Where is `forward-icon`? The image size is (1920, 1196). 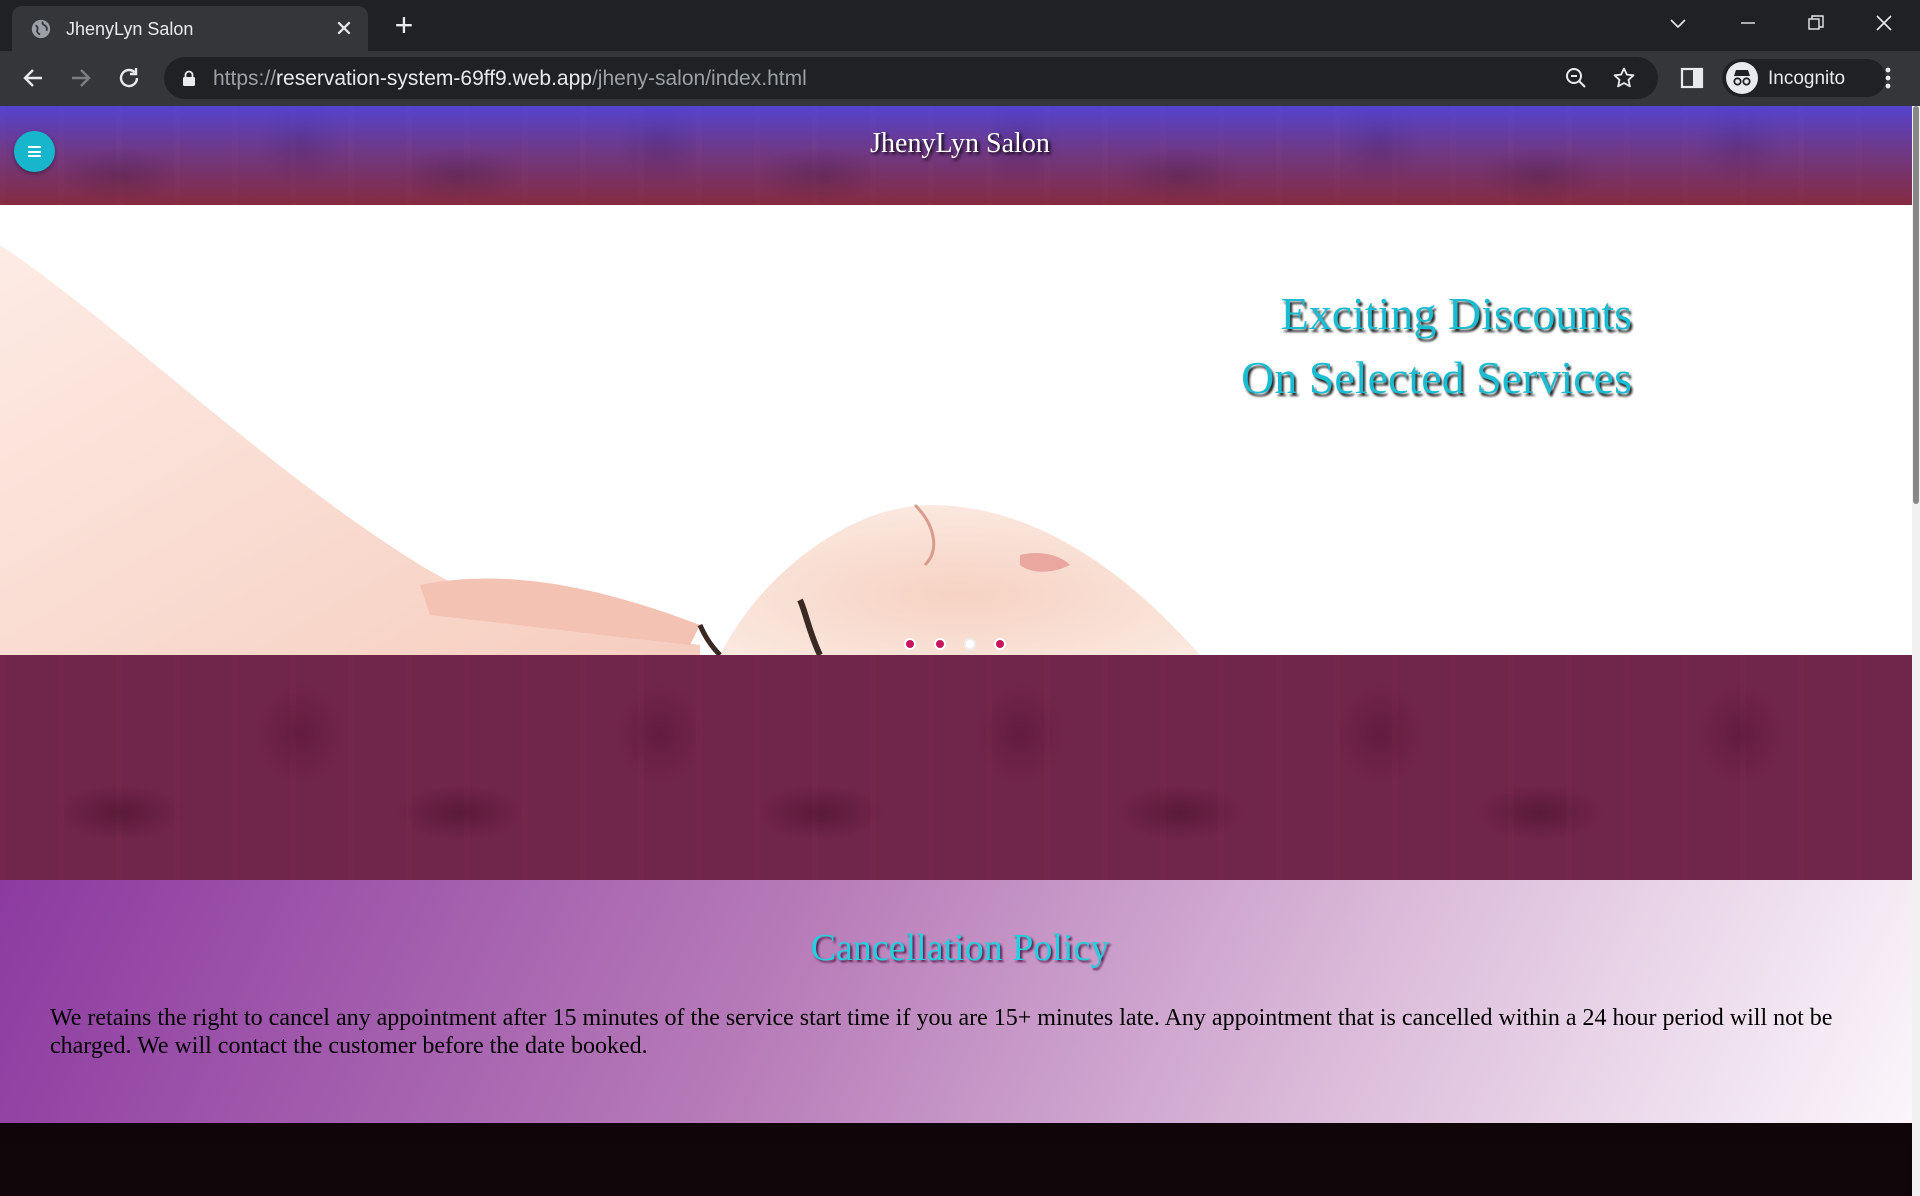 forward-icon is located at coordinates (81, 78).